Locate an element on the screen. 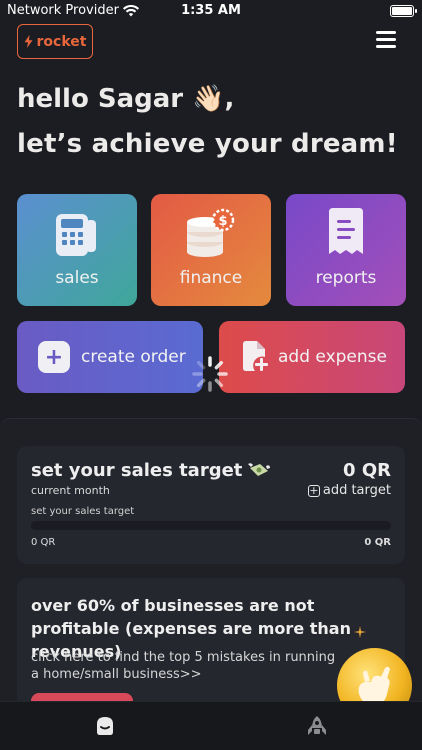  tile-reports: reports is located at coordinates (346, 250).